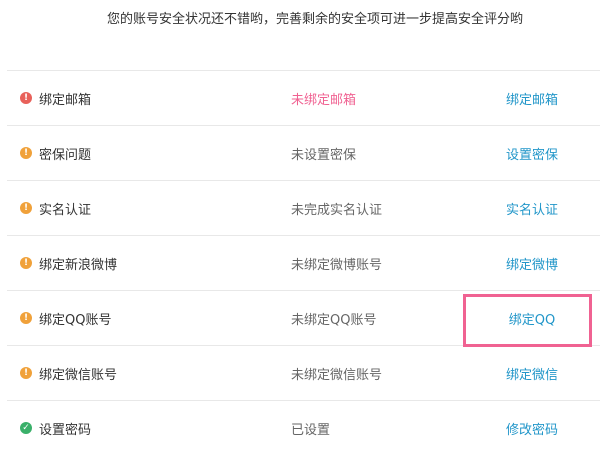 The width and height of the screenshot is (600, 450). I want to click on item-status: 未绑定微信账号, so click(337, 375).